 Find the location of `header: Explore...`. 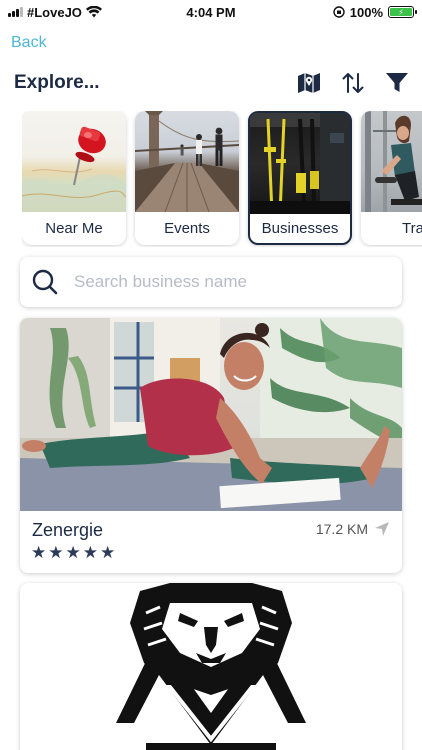

header: Explore... is located at coordinates (212, 83).